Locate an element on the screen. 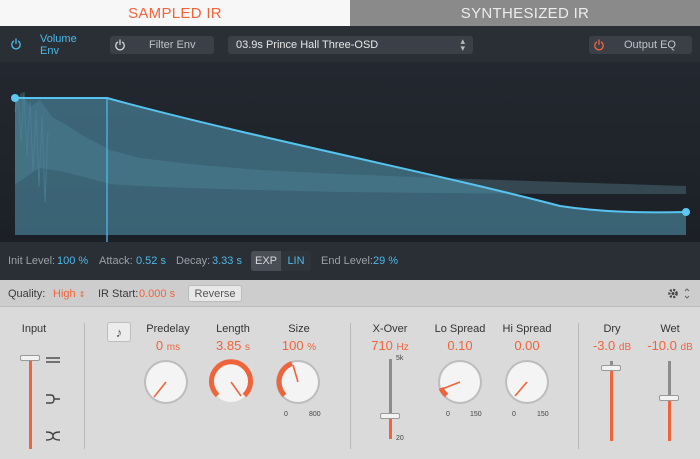 The height and width of the screenshot is (459, 700). reverse-button: Reverse is located at coordinates (215, 293).